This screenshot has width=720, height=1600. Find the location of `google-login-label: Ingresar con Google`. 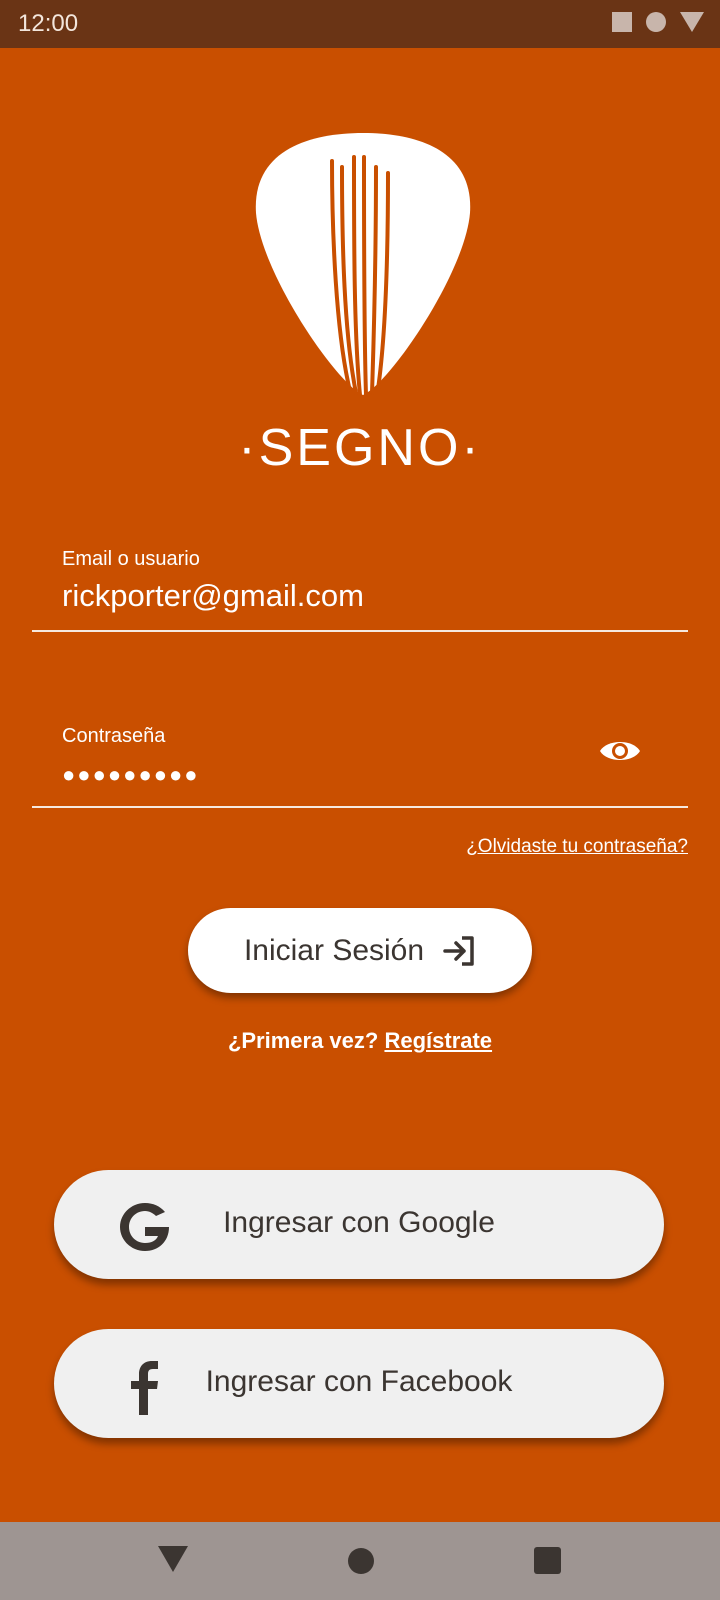

google-login-label: Ingresar con Google is located at coordinates (359, 1222).